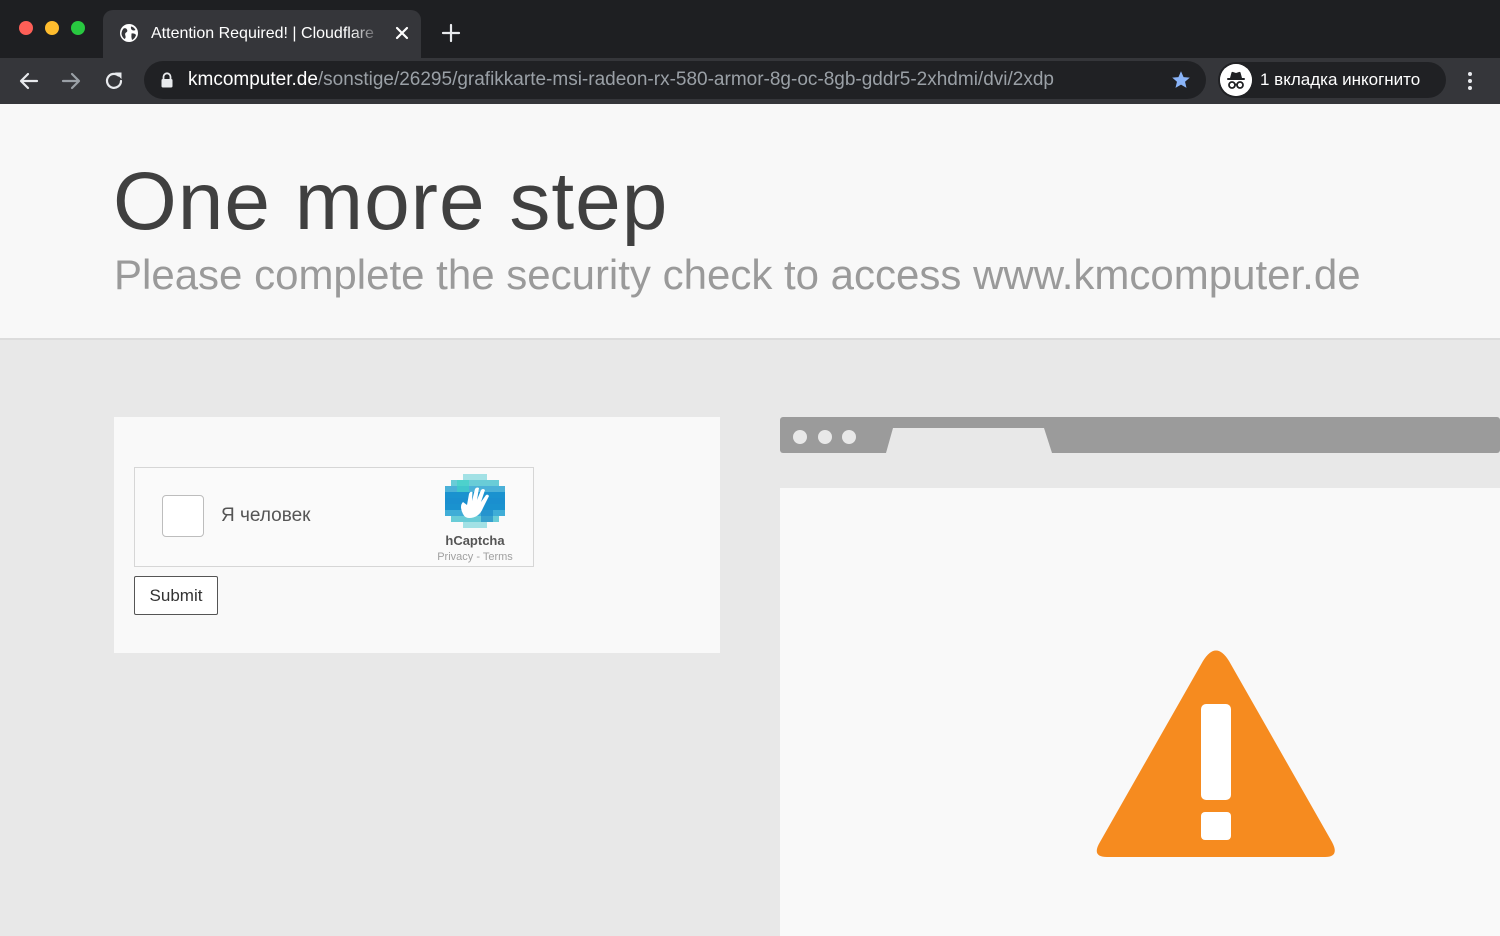  Describe the element at coordinates (1181, 80) in the screenshot. I see `star-icon` at that location.